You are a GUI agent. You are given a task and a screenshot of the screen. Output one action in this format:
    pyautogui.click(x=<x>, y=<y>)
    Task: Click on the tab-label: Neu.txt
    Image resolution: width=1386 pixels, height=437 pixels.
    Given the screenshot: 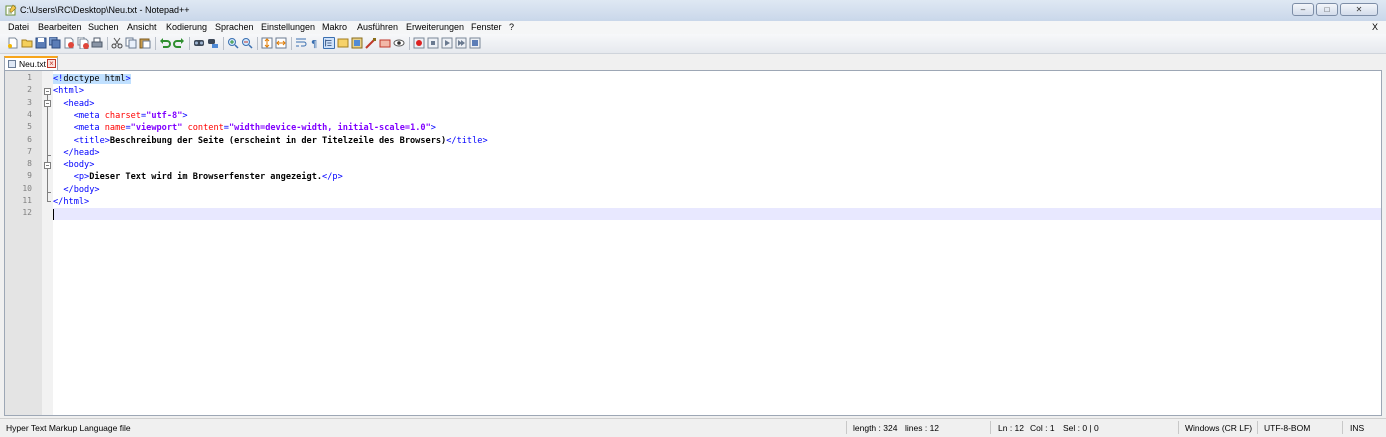 What is the action you would take?
    pyautogui.click(x=32, y=64)
    